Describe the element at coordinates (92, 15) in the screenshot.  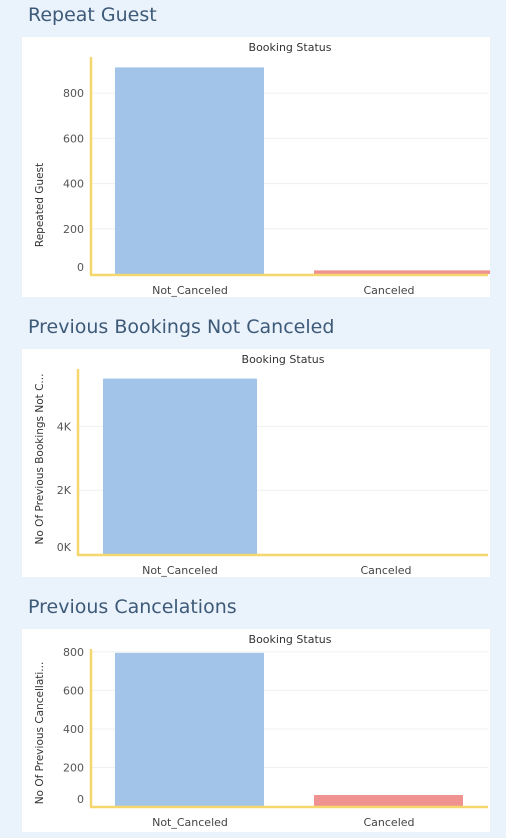
I see `section-title-repeat-guest: Repeat Guest` at that location.